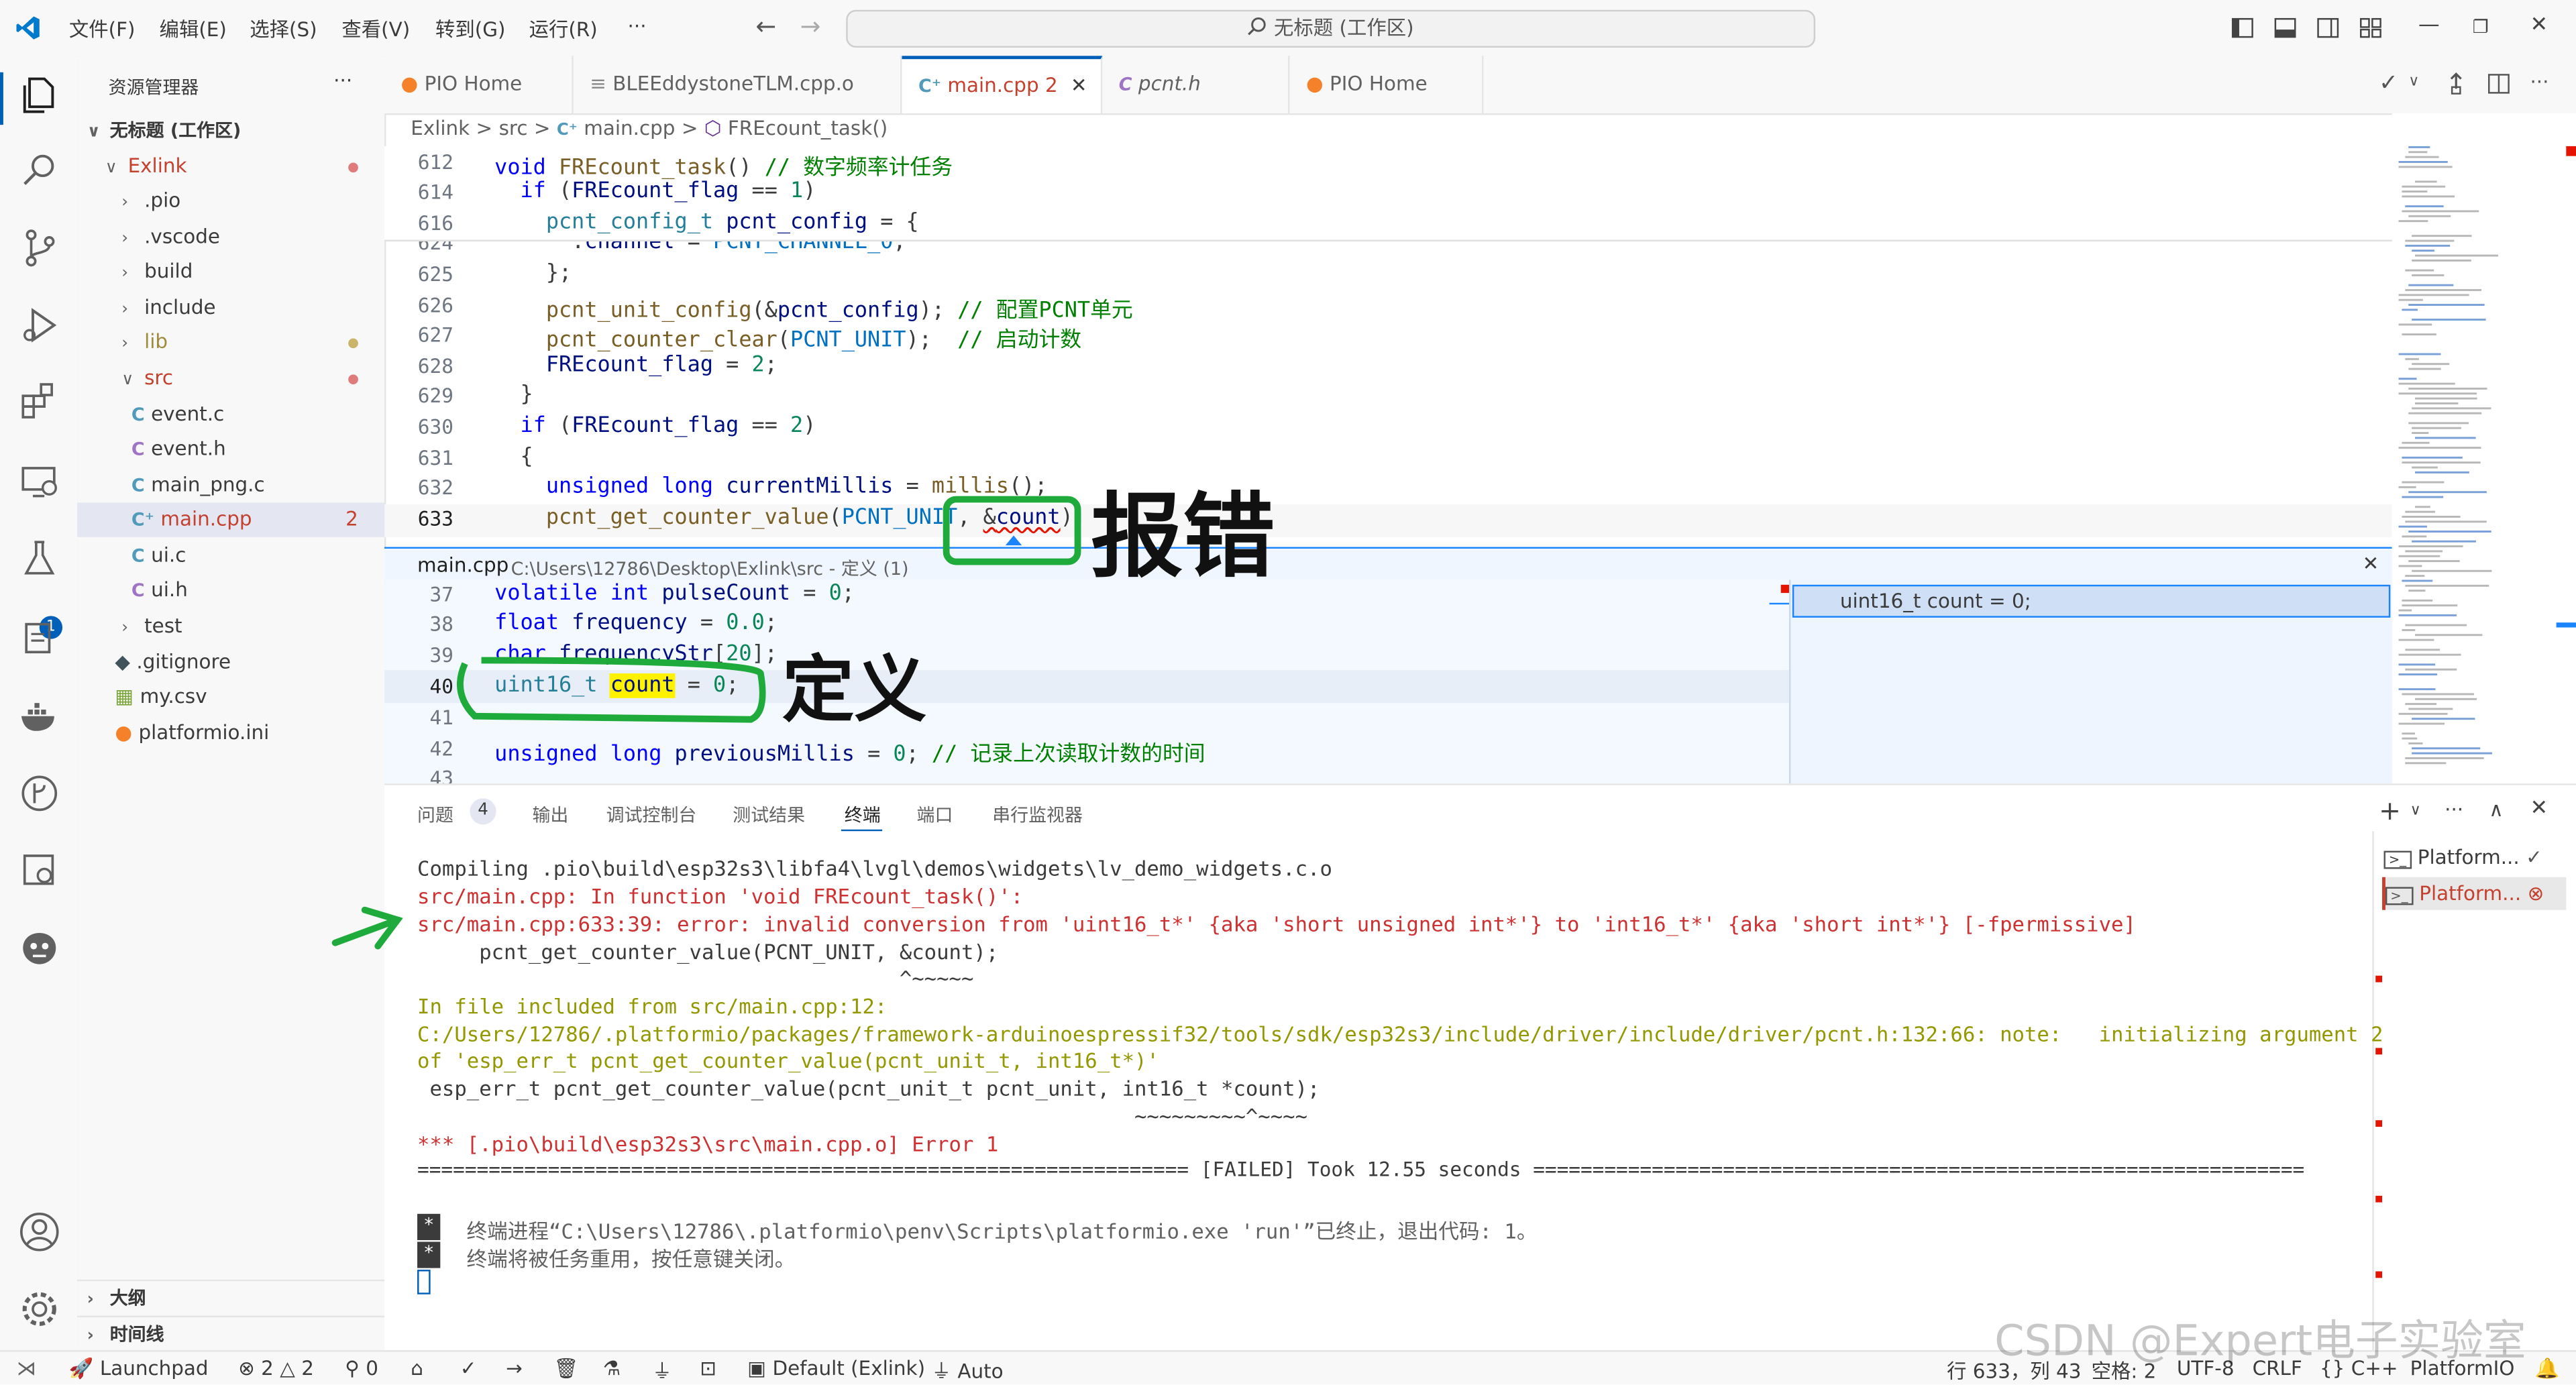  I want to click on error-circle-icon: ⊗, so click(246, 1368).